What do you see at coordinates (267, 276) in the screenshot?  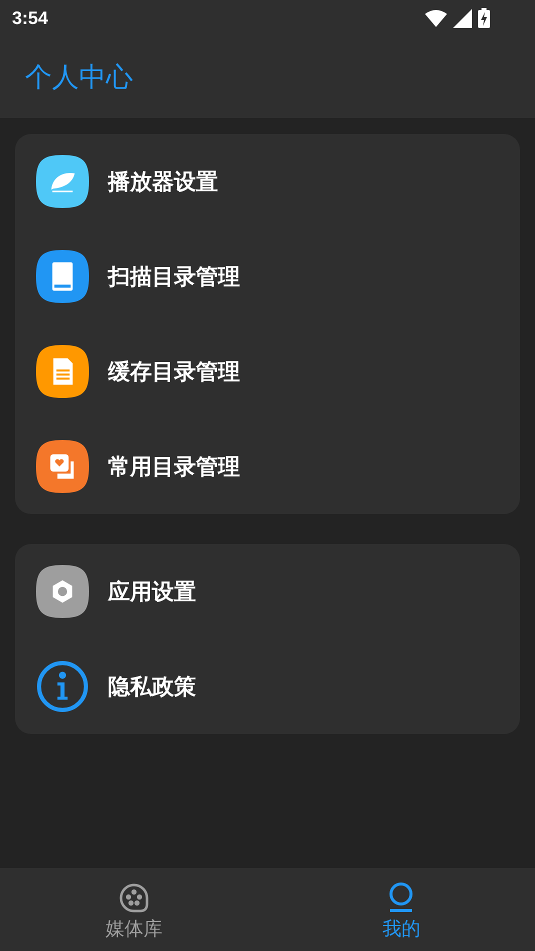 I see `menu-item: 扫描目录管理` at bounding box center [267, 276].